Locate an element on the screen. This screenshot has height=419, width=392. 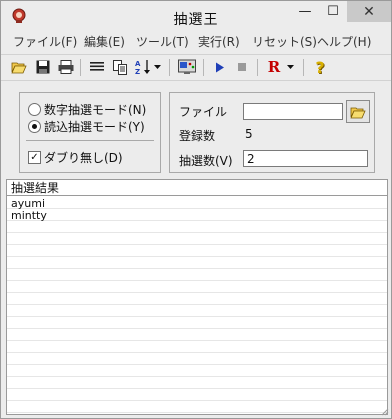
open-button is located at coordinates (19, 67).